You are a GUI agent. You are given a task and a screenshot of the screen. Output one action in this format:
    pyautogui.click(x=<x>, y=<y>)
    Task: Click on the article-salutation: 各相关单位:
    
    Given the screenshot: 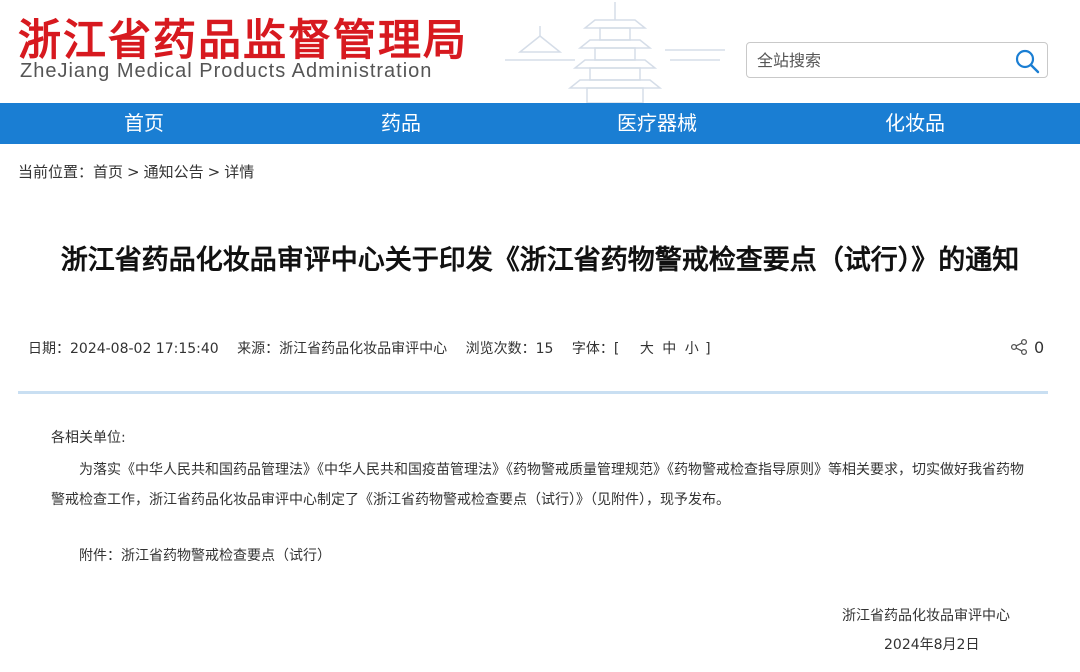 What is the action you would take?
    pyautogui.click(x=88, y=438)
    